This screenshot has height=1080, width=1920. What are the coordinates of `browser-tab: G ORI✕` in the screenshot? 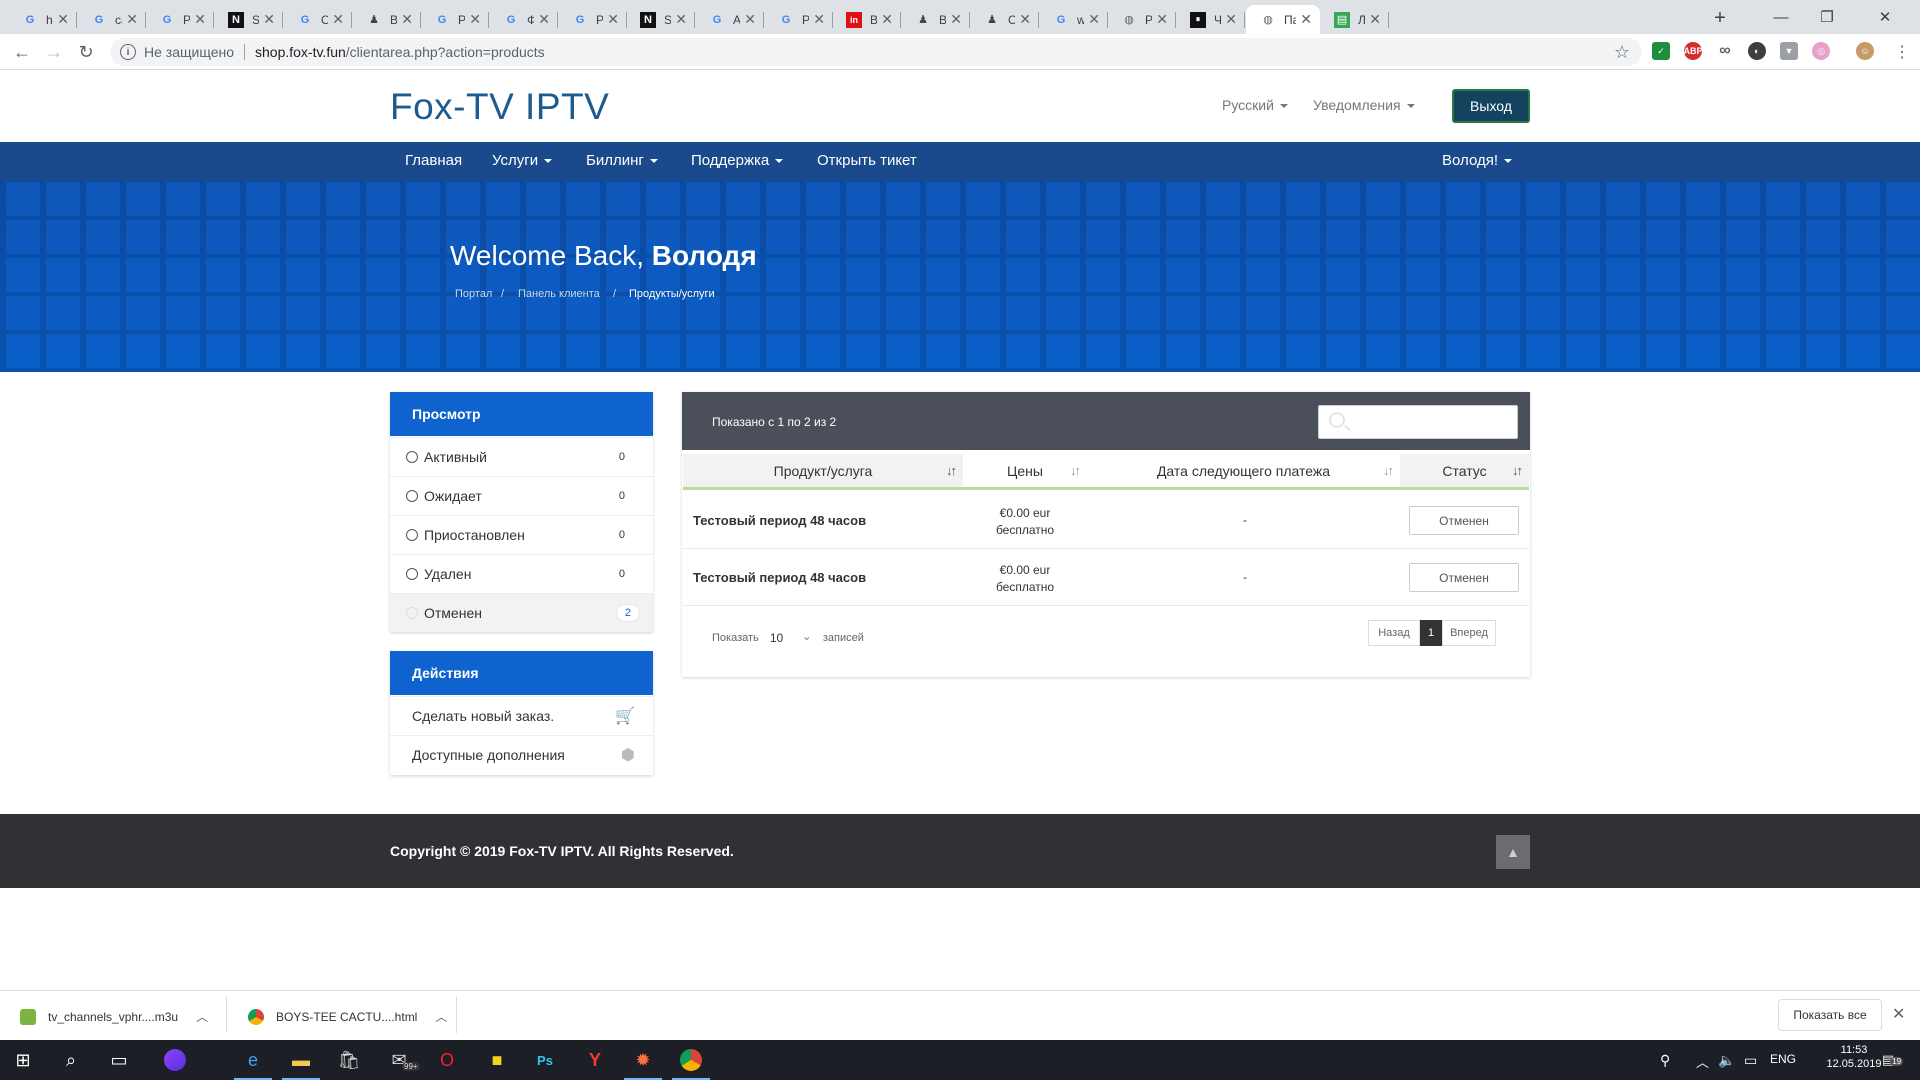 It's located at (317, 19).